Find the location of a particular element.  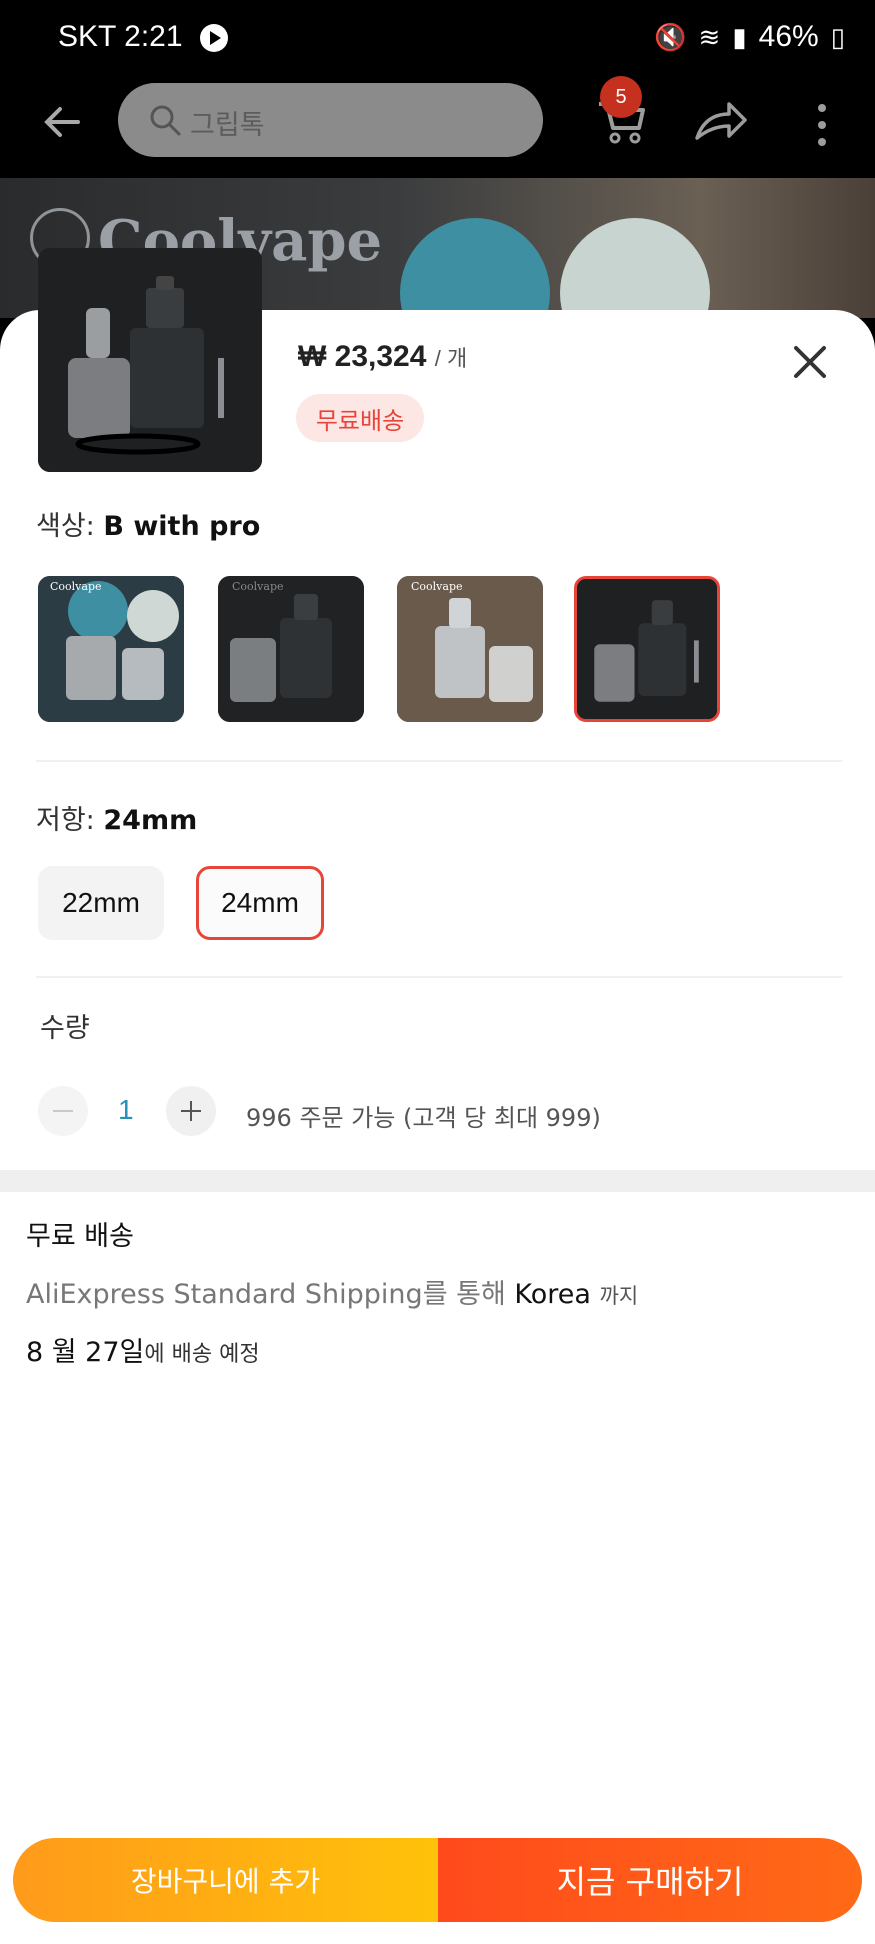

shipping-date-line: 8 월 27일에 배송 예정 is located at coordinates (143, 1349).